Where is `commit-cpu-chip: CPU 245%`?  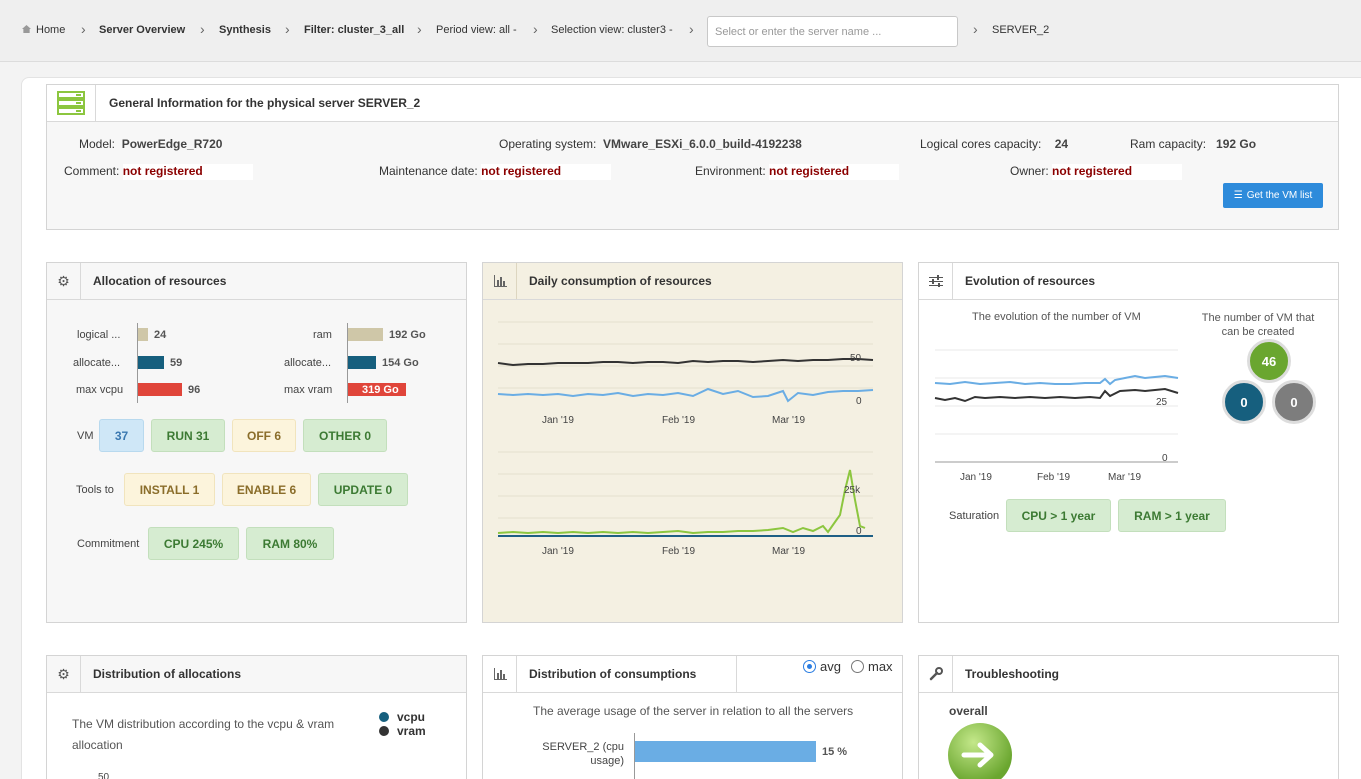
commit-cpu-chip: CPU 245% is located at coordinates (193, 543).